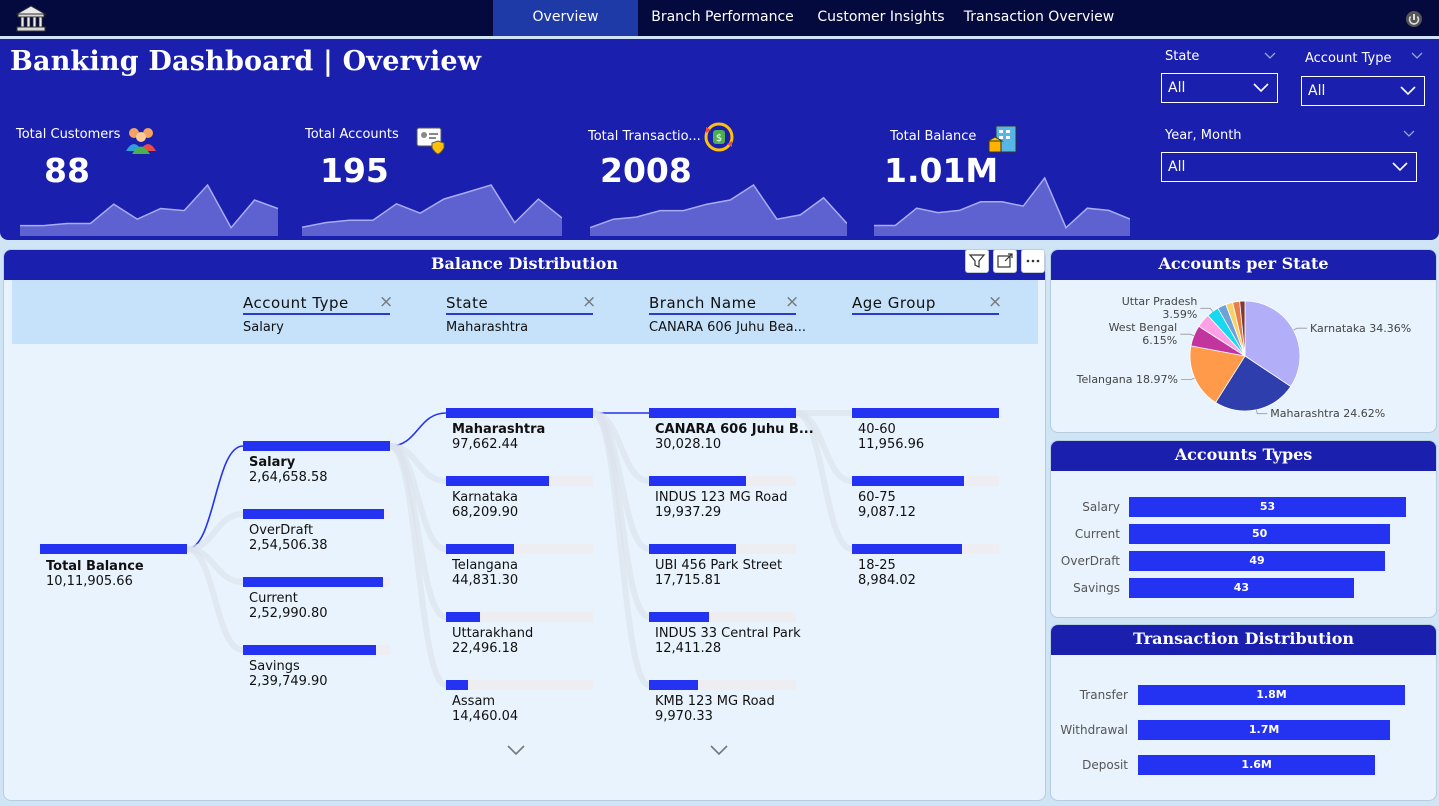 Image resolution: width=1439 pixels, height=806 pixels. I want to click on bar: 49, so click(1257, 561).